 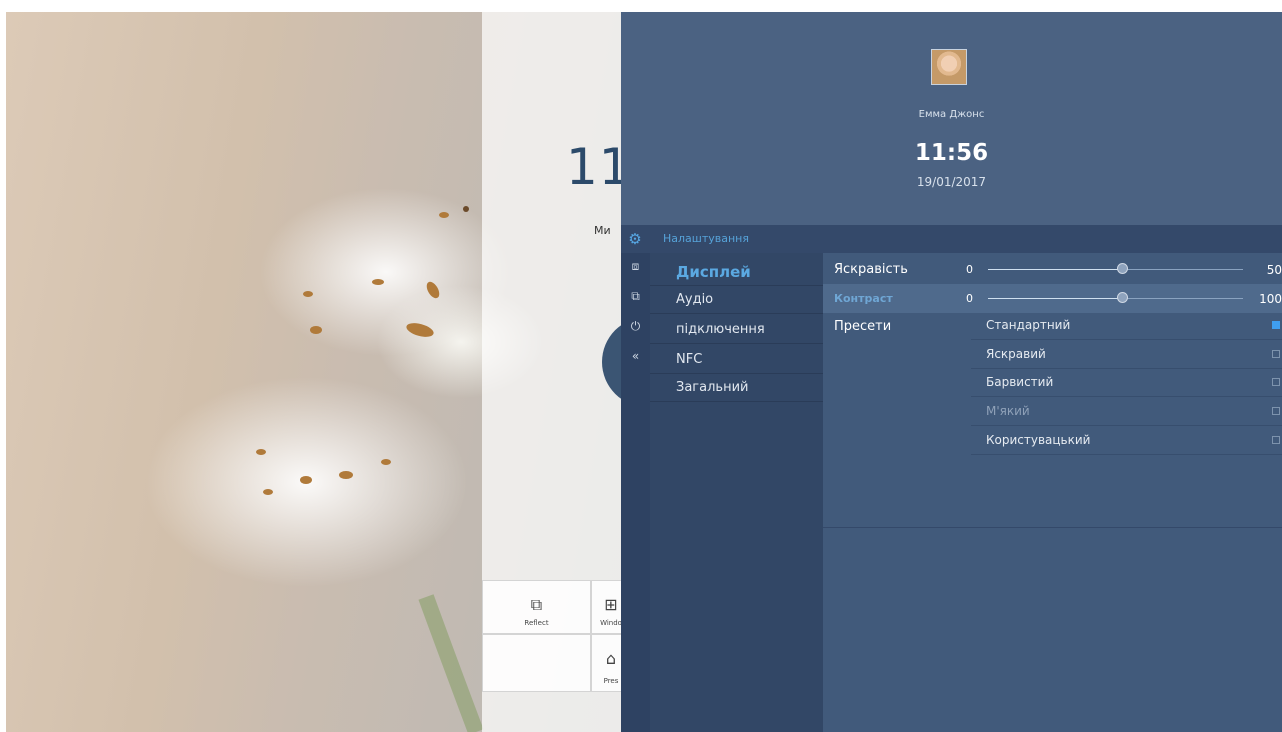 I want to click on avatar, so click(x=949, y=67).